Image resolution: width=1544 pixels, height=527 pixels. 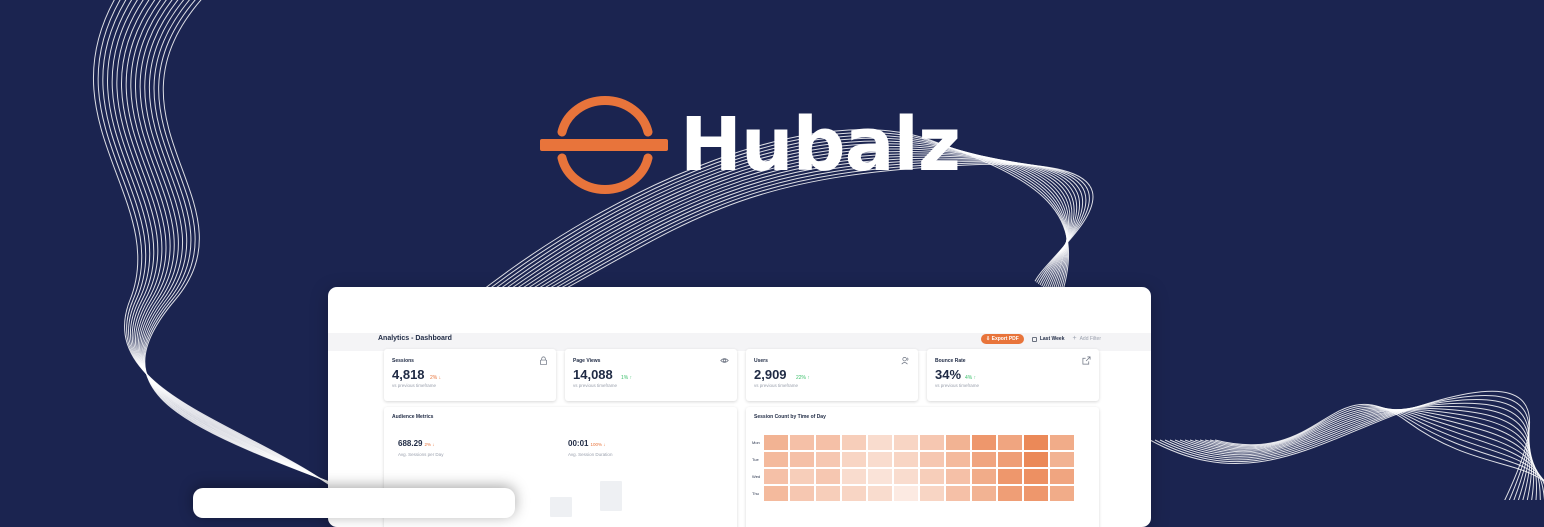 I want to click on kpi-label: Bounce Rate, so click(x=950, y=361).